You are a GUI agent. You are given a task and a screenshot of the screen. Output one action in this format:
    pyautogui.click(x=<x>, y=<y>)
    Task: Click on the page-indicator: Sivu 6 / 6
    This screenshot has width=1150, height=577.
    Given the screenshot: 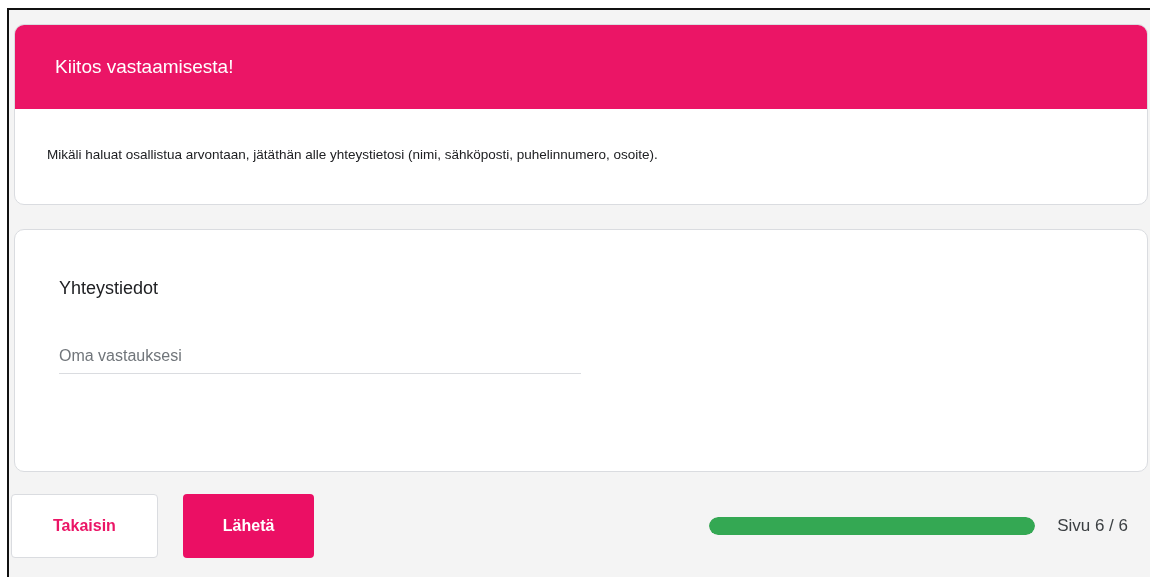 What is the action you would take?
    pyautogui.click(x=1092, y=526)
    